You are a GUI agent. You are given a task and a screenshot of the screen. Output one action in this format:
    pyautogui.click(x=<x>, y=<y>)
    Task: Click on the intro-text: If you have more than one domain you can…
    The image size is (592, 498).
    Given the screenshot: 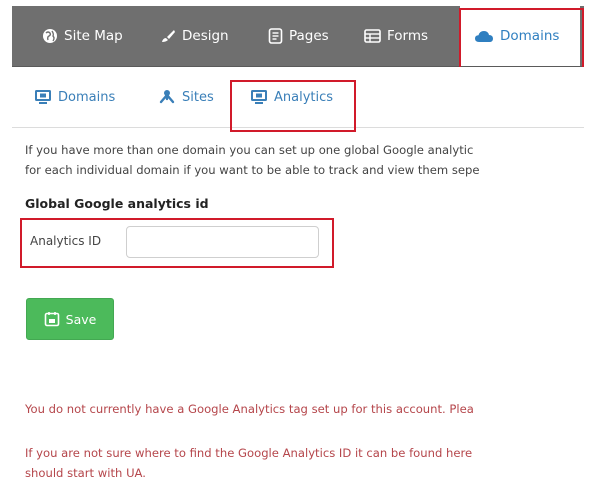 What is the action you would take?
    pyautogui.click(x=305, y=160)
    